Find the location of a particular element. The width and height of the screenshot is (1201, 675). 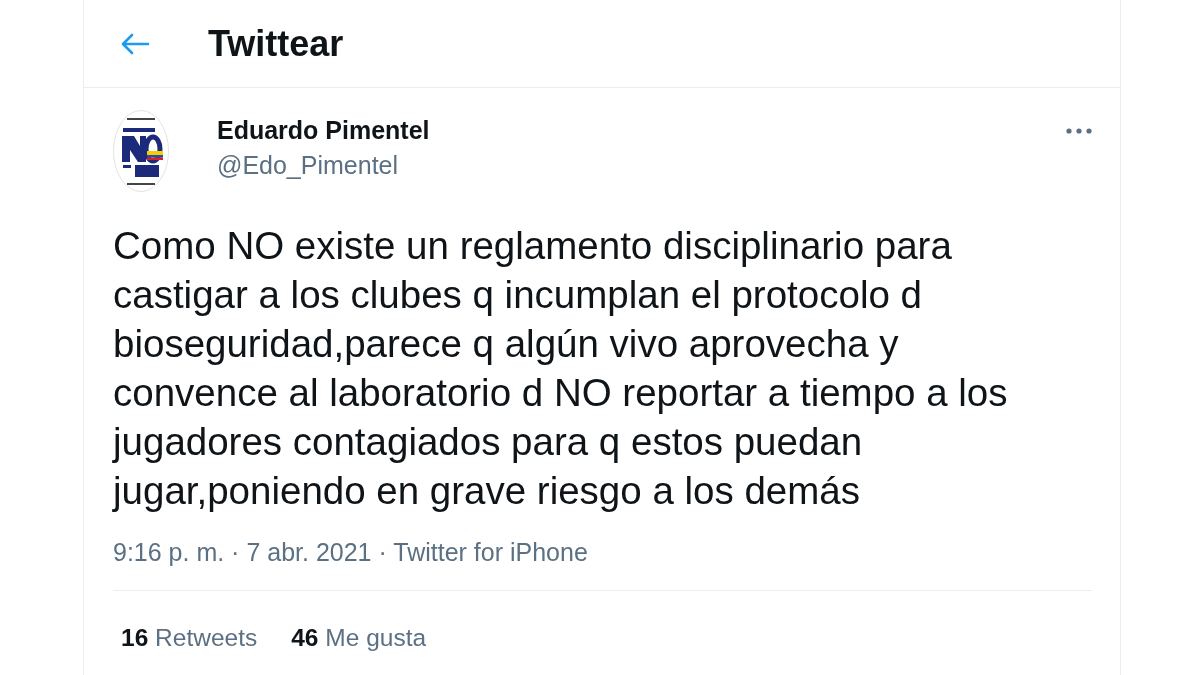

tweet-timestamp: 9:16 p. m. · 7 abr. 2021 · Twitter for iPhone is located at coordinates (351, 552).